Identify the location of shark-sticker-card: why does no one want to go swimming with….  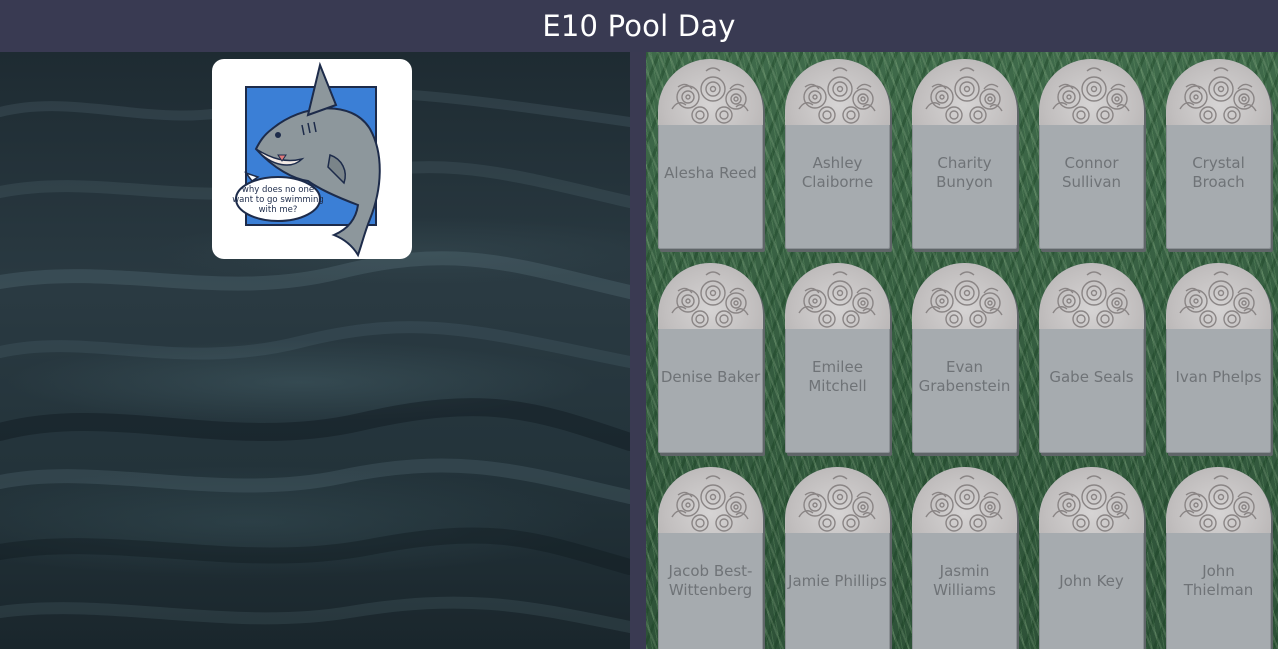
(312, 159).